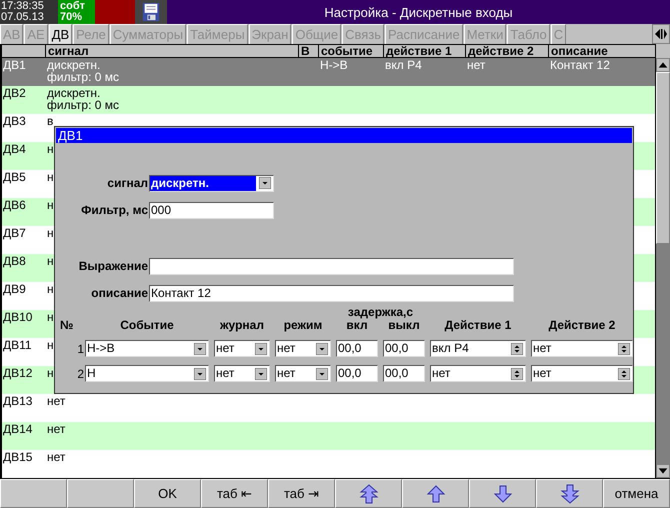 This screenshot has height=508, width=670. Describe the element at coordinates (303, 325) in the screenshot. I see `column-header: режим` at that location.